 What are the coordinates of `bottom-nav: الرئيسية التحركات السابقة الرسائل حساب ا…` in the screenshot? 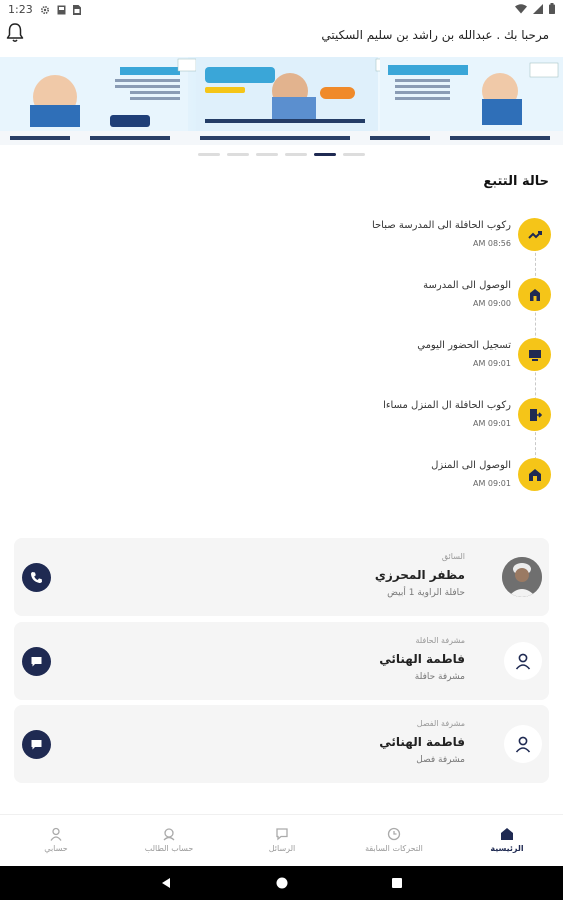 It's located at (281, 840).